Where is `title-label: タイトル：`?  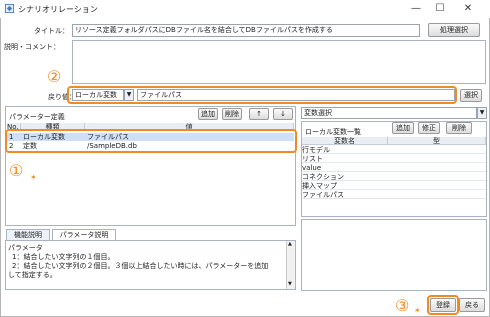 title-label: タイトル： is located at coordinates (51, 31).